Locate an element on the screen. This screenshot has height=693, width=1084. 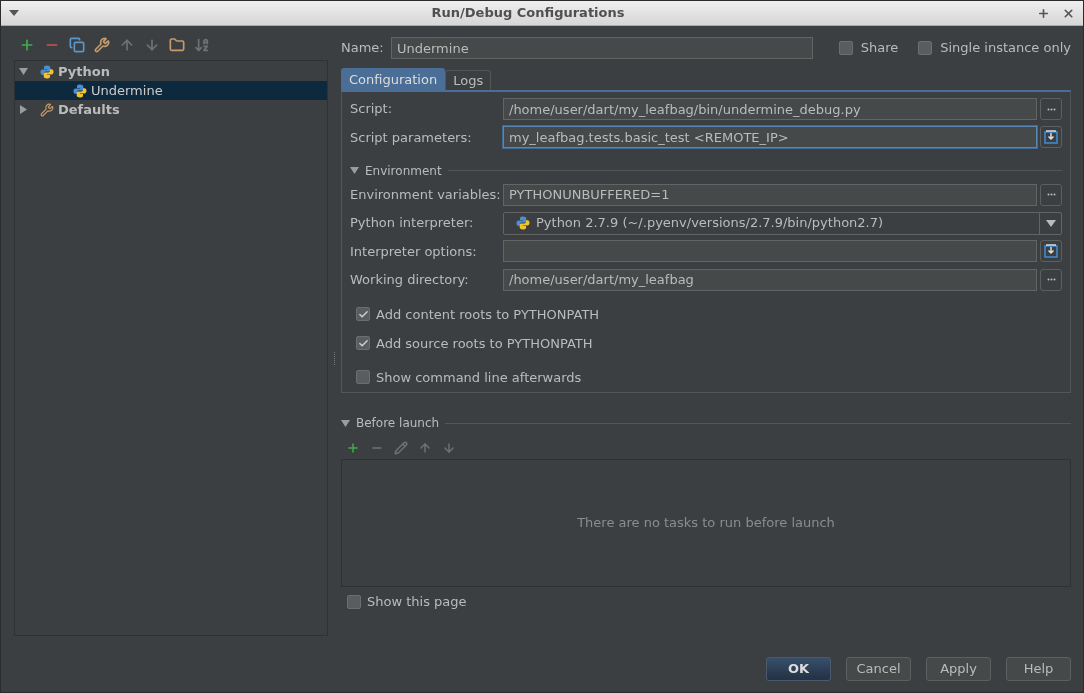
checkbox-label: Single instance only is located at coordinates (1005, 48).